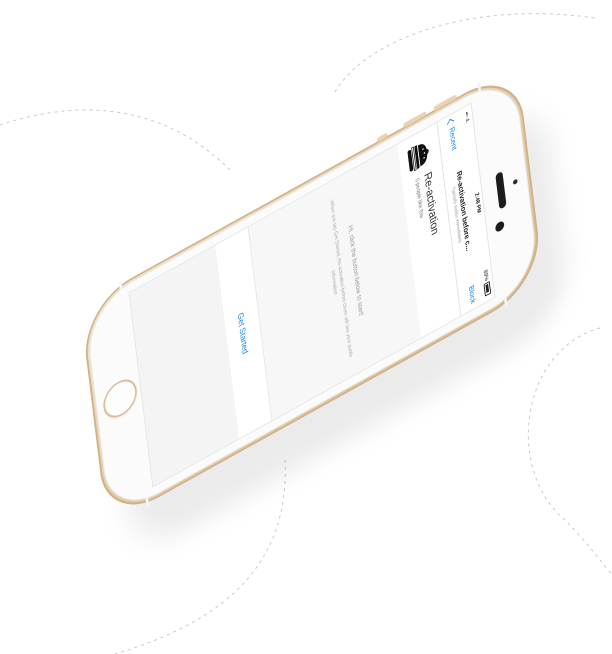  Describe the element at coordinates (243, 333) in the screenshot. I see `get-started-label: Get Started` at that location.